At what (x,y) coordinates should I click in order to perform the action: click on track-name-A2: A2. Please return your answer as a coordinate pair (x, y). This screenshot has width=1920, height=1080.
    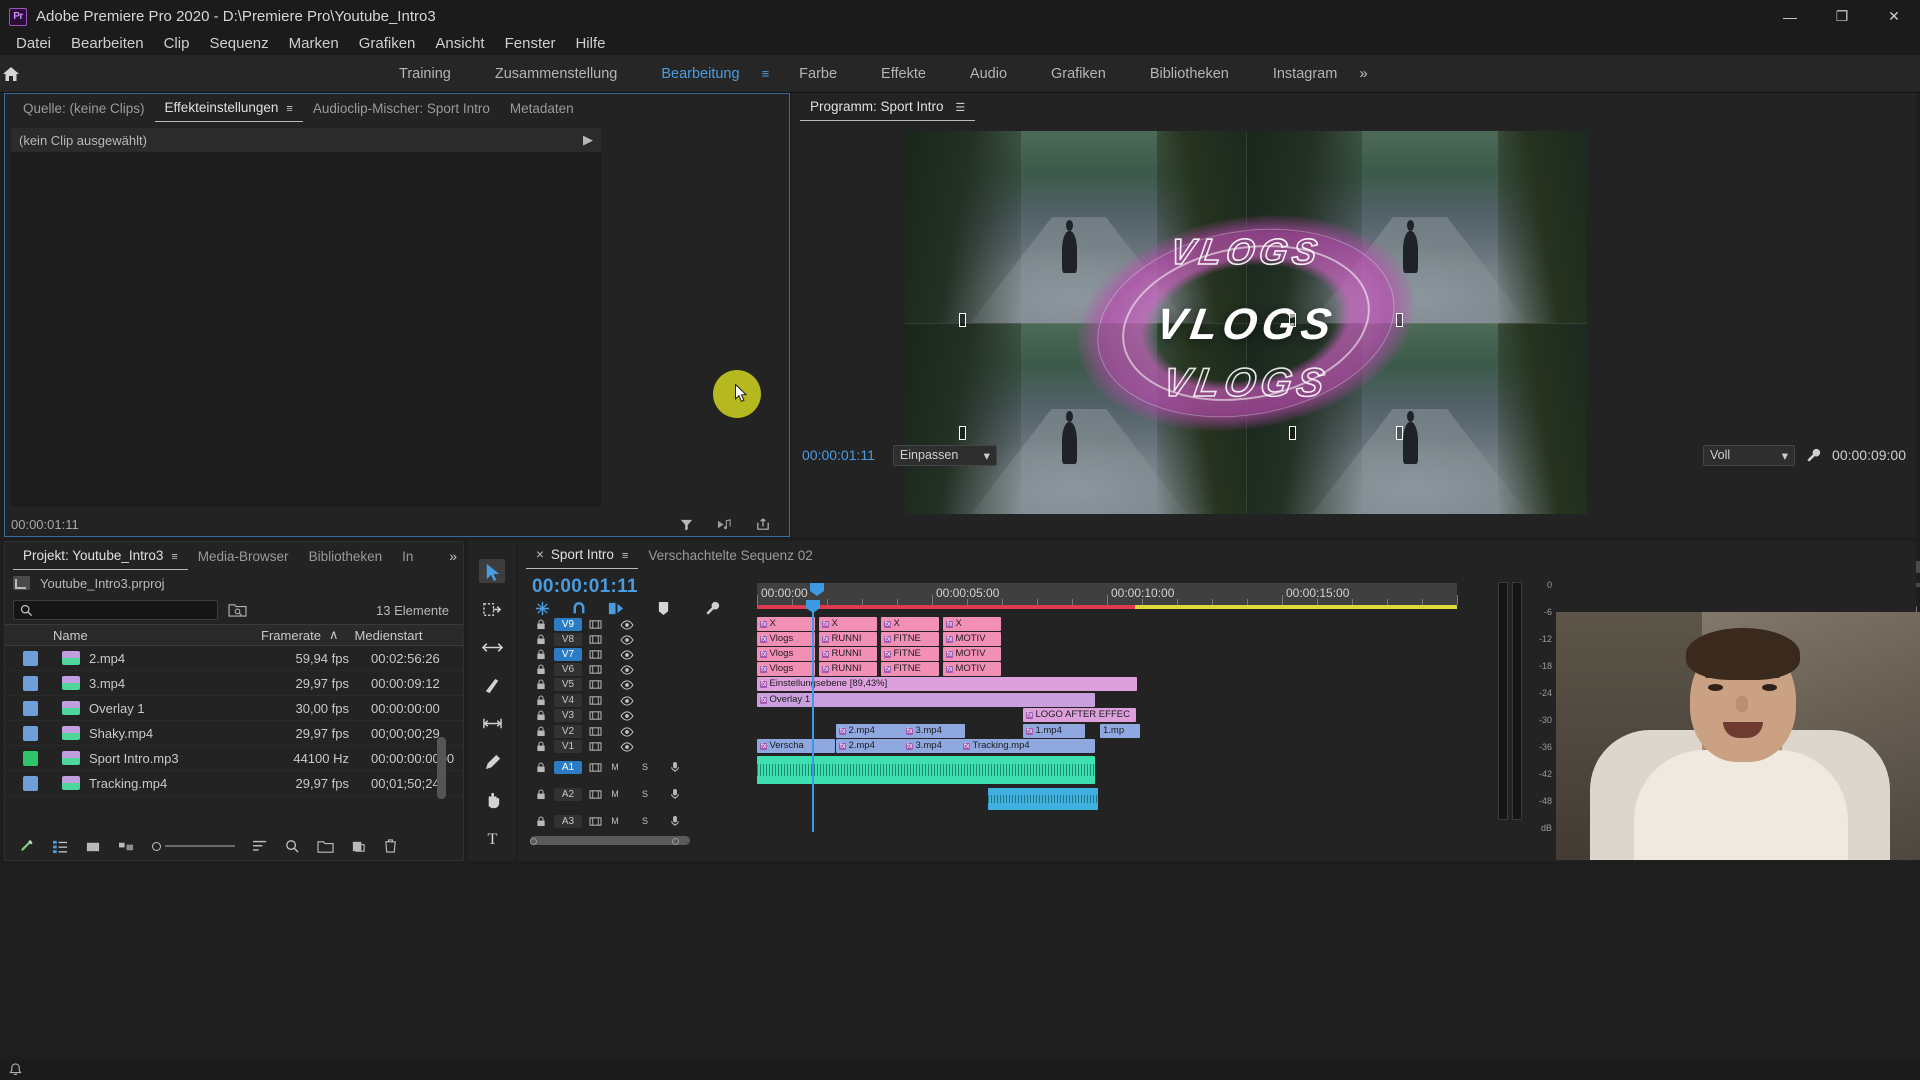
    Looking at the image, I should click on (568, 794).